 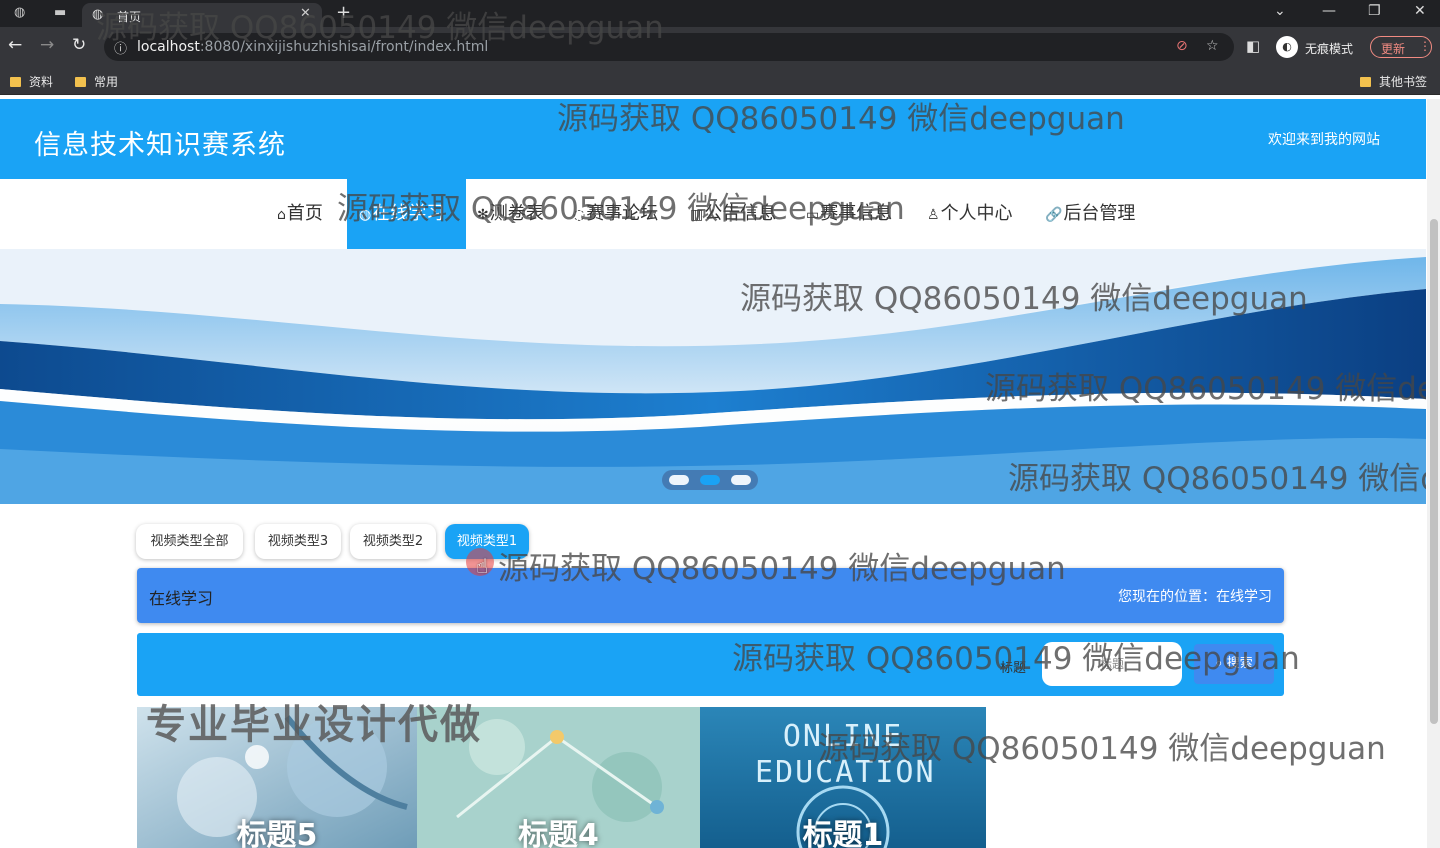 What do you see at coordinates (1112, 664) in the screenshot?
I see `search-input` at bounding box center [1112, 664].